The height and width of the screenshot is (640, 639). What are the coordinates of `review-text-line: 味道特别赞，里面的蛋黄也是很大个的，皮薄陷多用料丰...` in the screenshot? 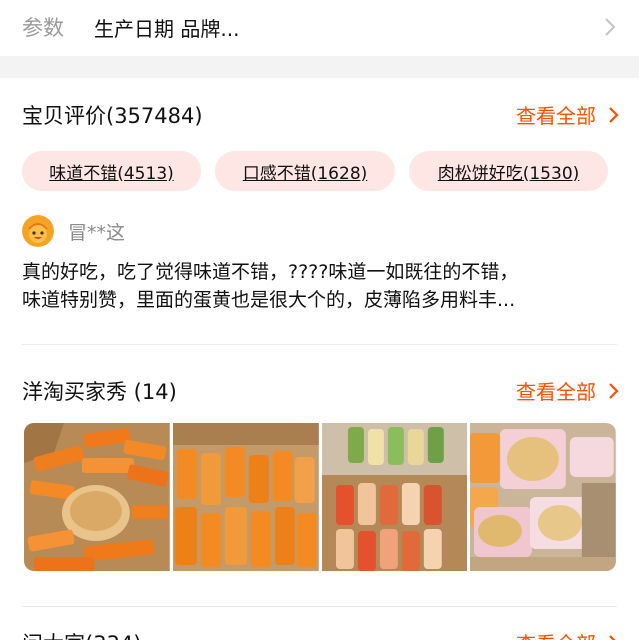 It's located at (269, 300).